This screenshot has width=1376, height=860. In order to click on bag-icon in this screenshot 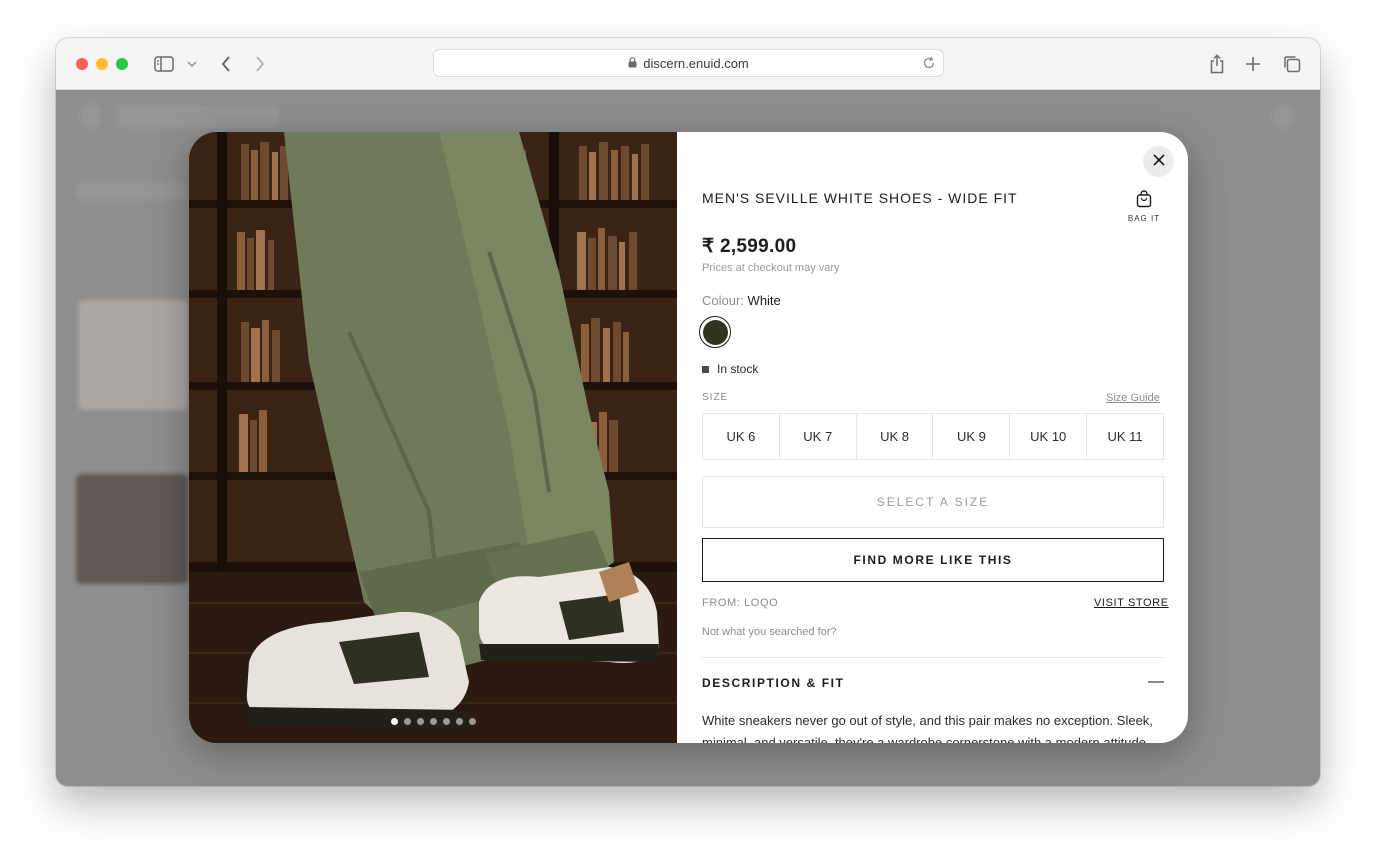, I will do `click(1144, 201)`.